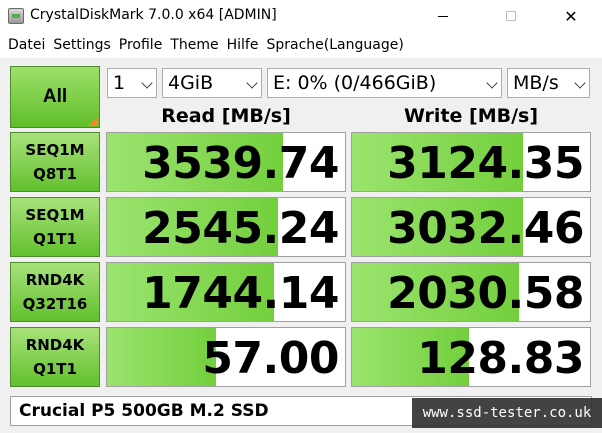 This screenshot has height=433, width=602. I want to click on write-result-rnd4k-q1t1: 128.83, so click(471, 357).